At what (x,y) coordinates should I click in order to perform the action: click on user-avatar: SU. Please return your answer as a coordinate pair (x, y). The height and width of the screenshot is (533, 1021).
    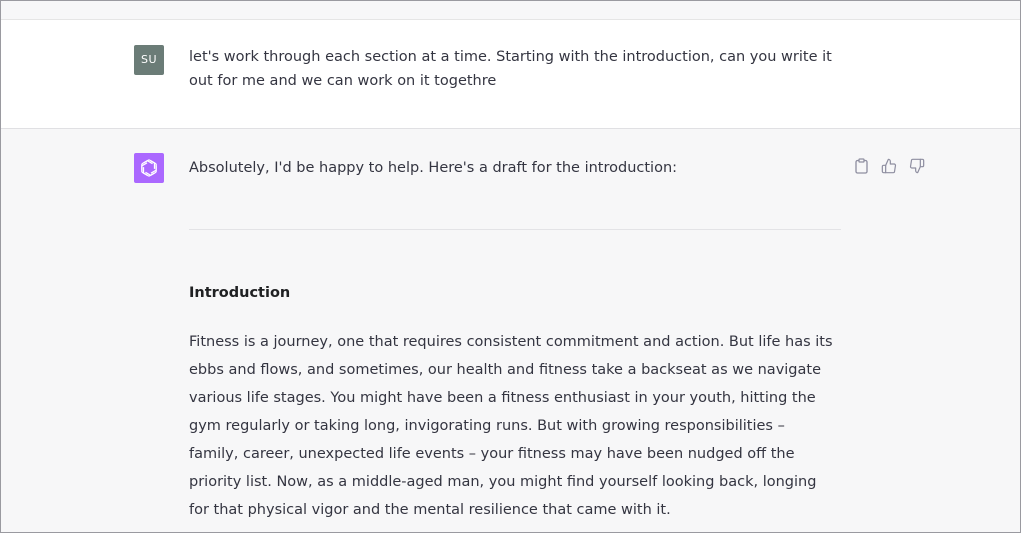
    Looking at the image, I should click on (149, 60).